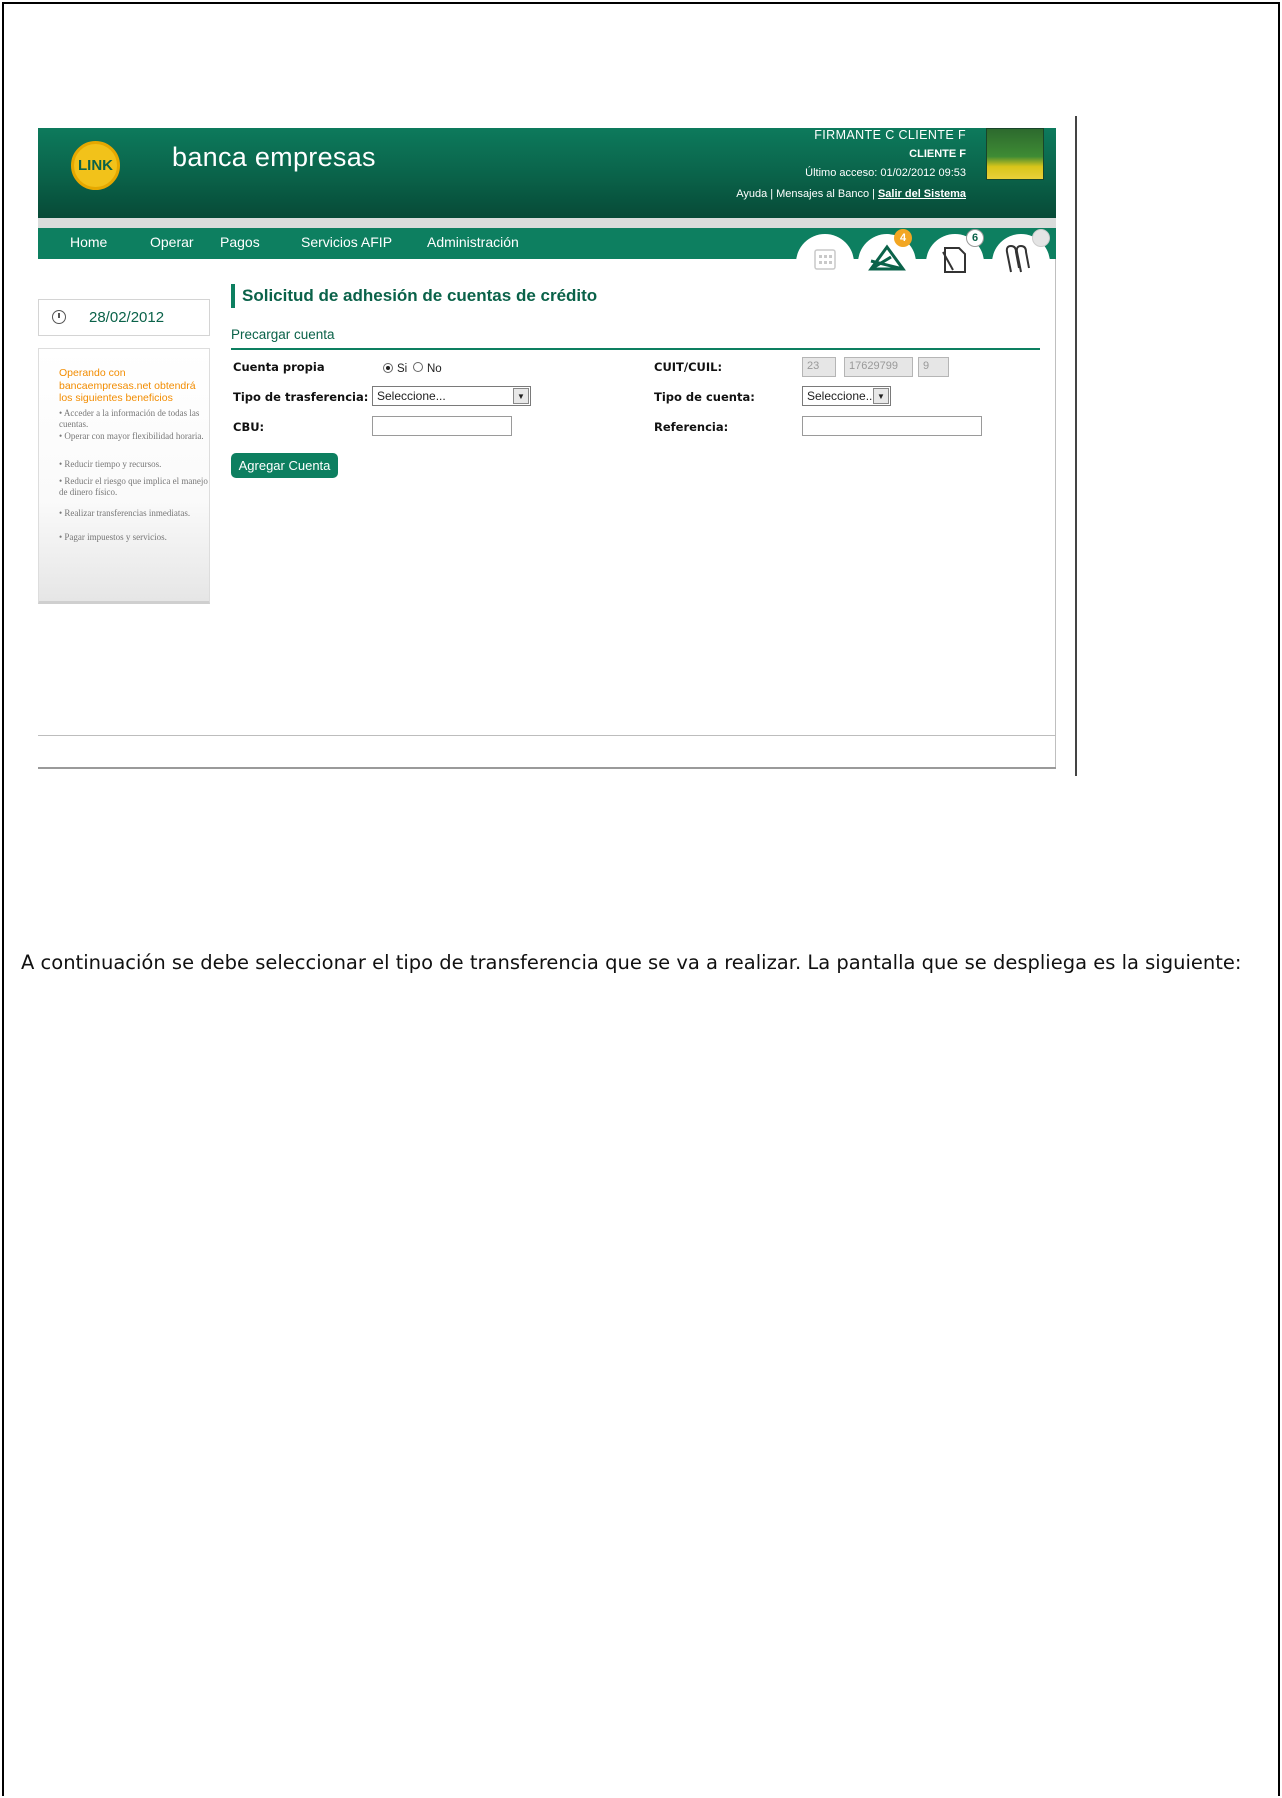  I want to click on logout-link: Salir del Sistema, so click(922, 194).